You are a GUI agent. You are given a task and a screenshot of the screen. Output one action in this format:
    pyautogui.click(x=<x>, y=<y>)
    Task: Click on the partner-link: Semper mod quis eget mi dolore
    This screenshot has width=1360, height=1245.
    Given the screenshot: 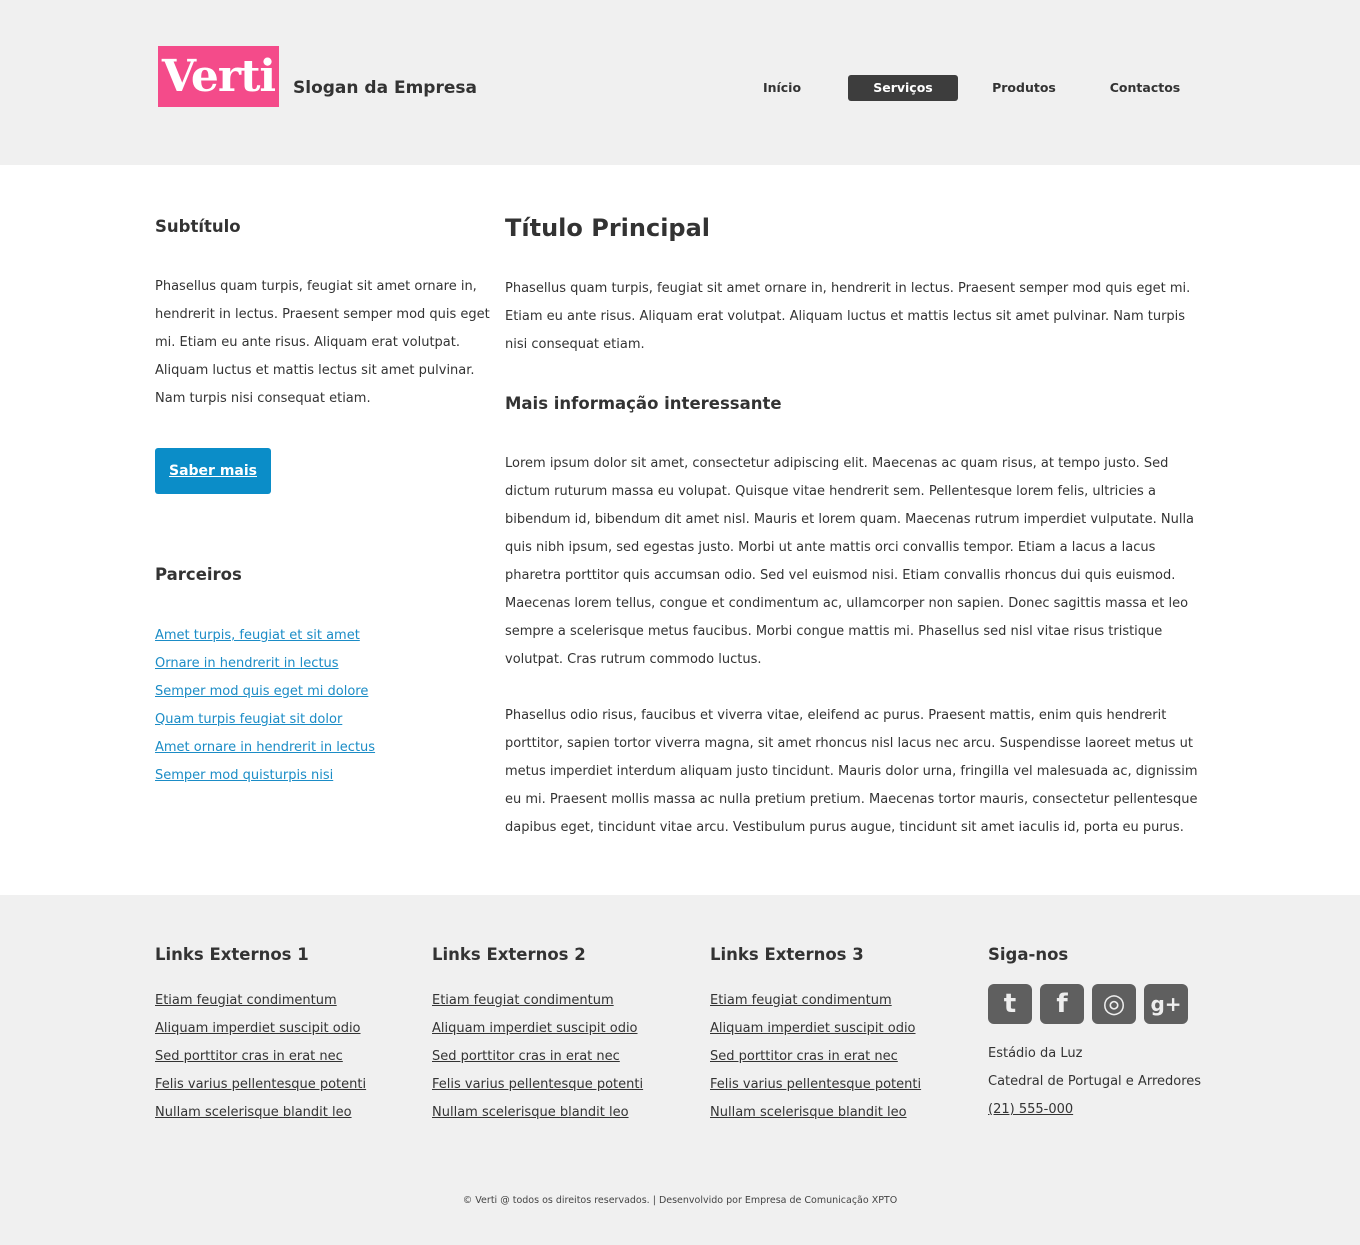 What is the action you would take?
    pyautogui.click(x=261, y=691)
    